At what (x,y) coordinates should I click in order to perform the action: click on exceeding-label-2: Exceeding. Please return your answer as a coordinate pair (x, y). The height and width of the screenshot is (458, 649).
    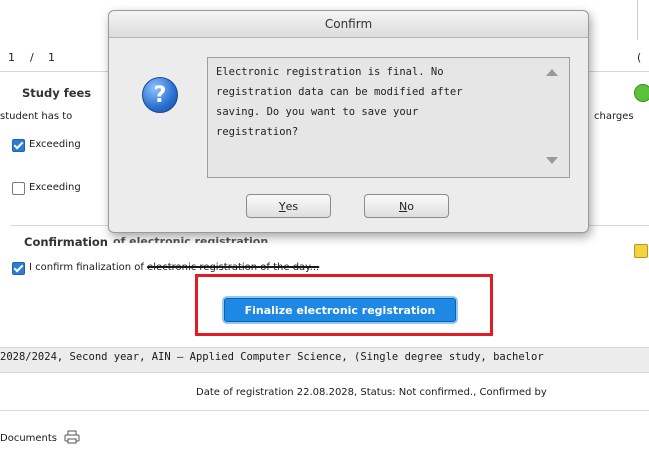
    Looking at the image, I should click on (55, 187).